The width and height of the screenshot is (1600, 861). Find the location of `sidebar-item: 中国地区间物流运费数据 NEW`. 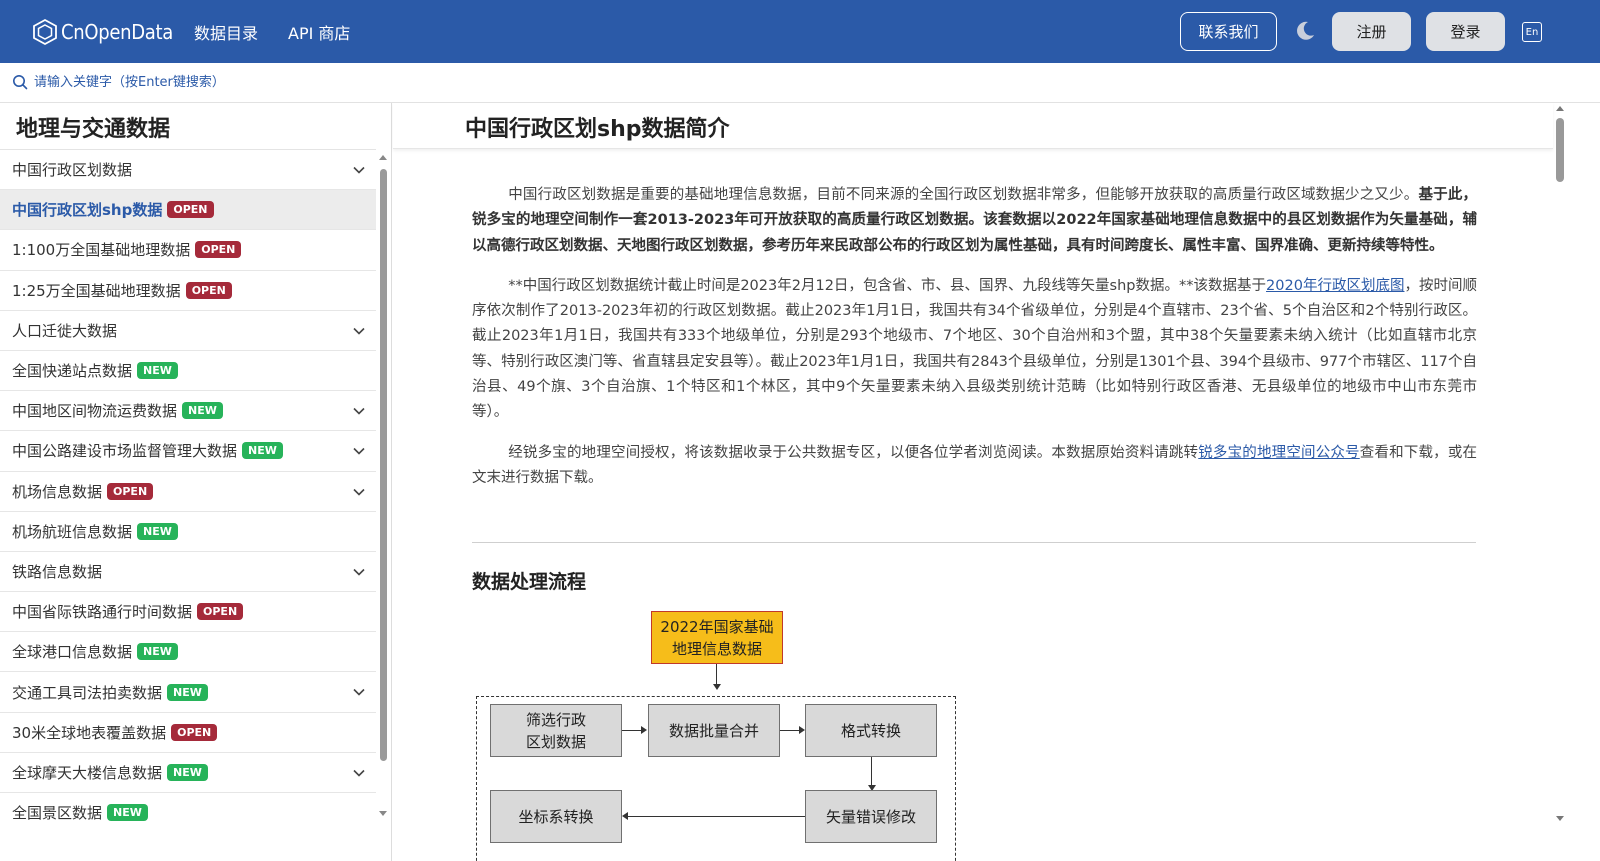

sidebar-item: 中国地区间物流运费数据 NEW is located at coordinates (188, 411).